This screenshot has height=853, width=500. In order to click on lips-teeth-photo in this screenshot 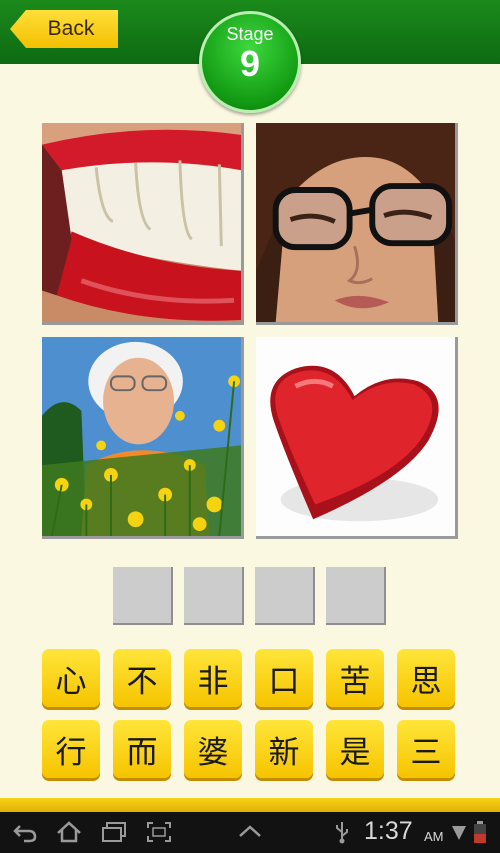, I will do `click(143, 224)`.